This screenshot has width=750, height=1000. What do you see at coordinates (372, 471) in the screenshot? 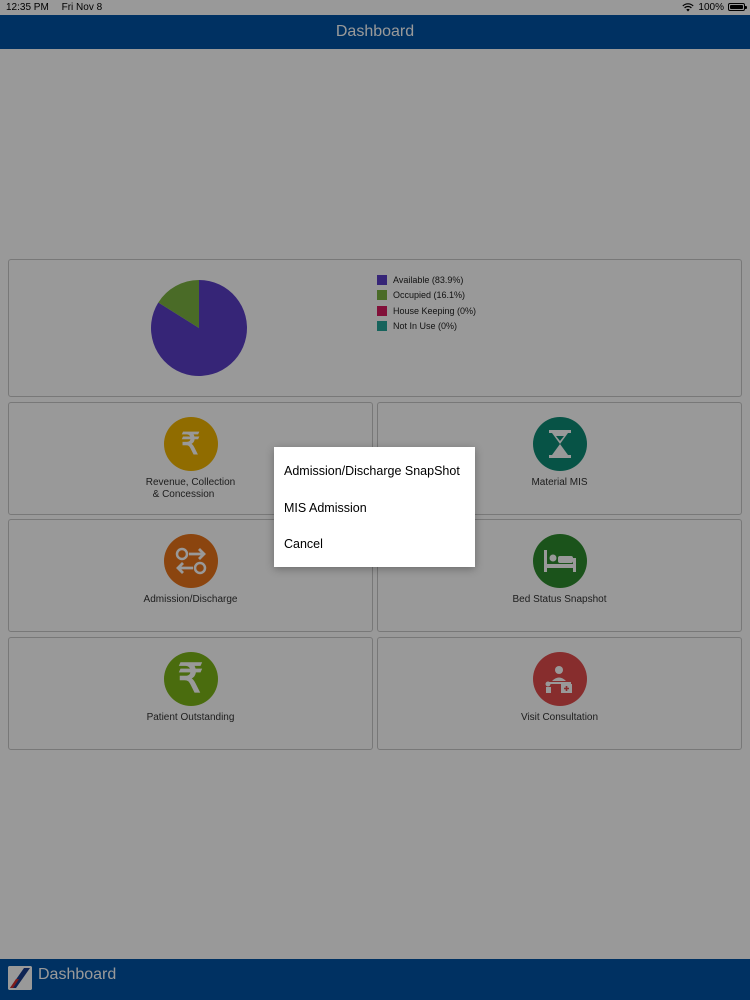
I see `menu-item-admission-discharge-snapshot: Admission/Discharge SnapShot` at bounding box center [372, 471].